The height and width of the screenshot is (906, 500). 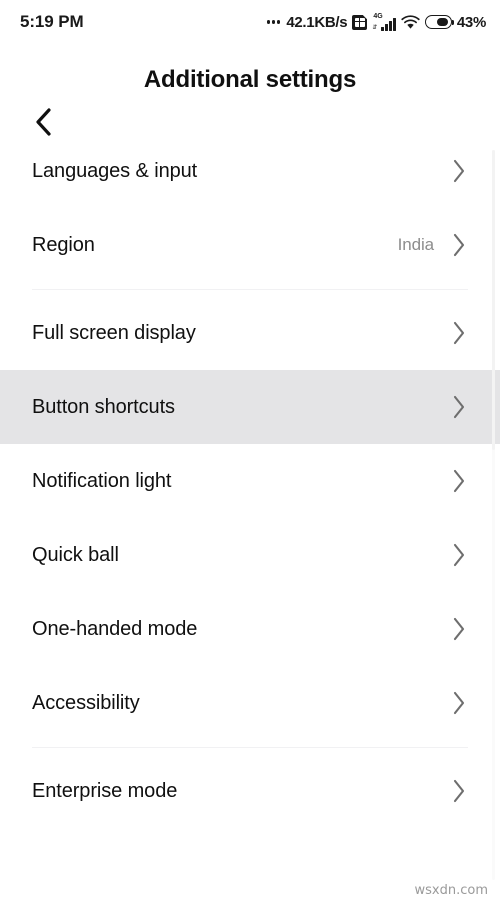 I want to click on list-item: Enterprise mode, so click(x=250, y=791).